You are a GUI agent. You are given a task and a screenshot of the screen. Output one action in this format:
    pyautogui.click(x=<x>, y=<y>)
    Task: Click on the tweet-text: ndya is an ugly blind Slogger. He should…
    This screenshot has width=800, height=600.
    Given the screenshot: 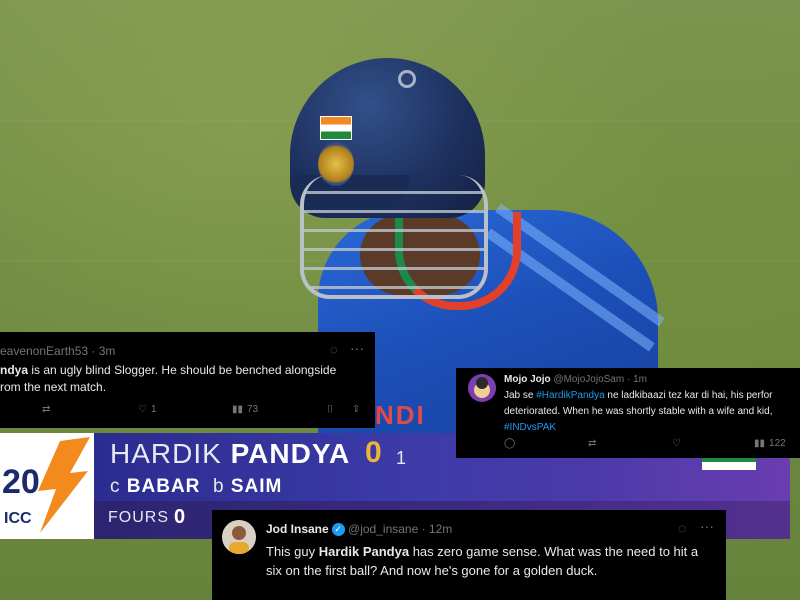 What is the action you would take?
    pyautogui.click(x=168, y=379)
    